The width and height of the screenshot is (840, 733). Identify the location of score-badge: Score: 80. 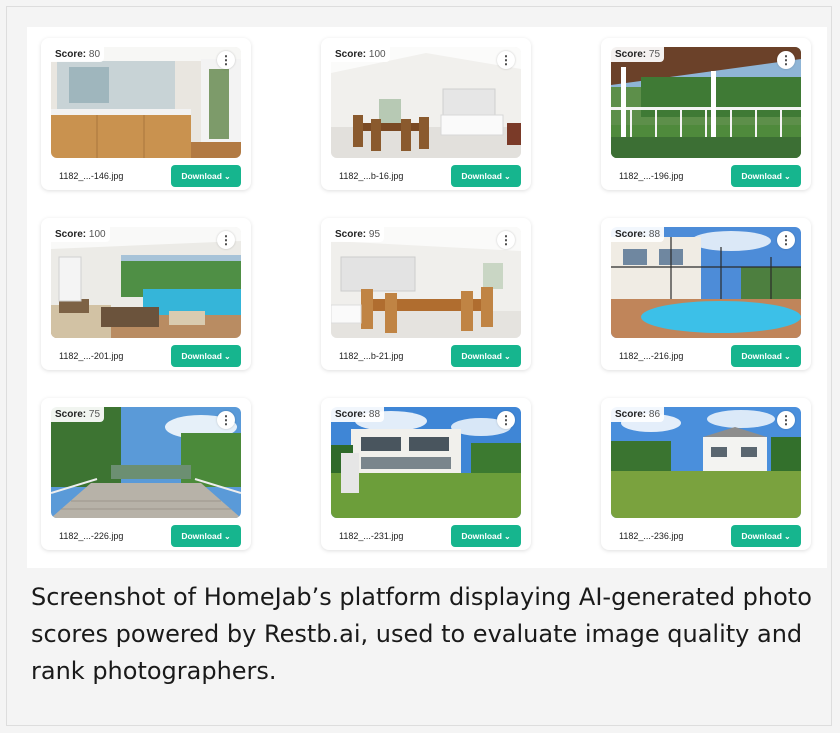
(78, 54).